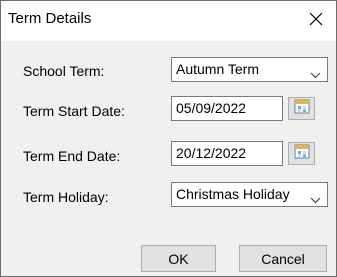 The height and width of the screenshot is (277, 337). What do you see at coordinates (50, 18) in the screenshot?
I see `dialog-title: Term Details` at bounding box center [50, 18].